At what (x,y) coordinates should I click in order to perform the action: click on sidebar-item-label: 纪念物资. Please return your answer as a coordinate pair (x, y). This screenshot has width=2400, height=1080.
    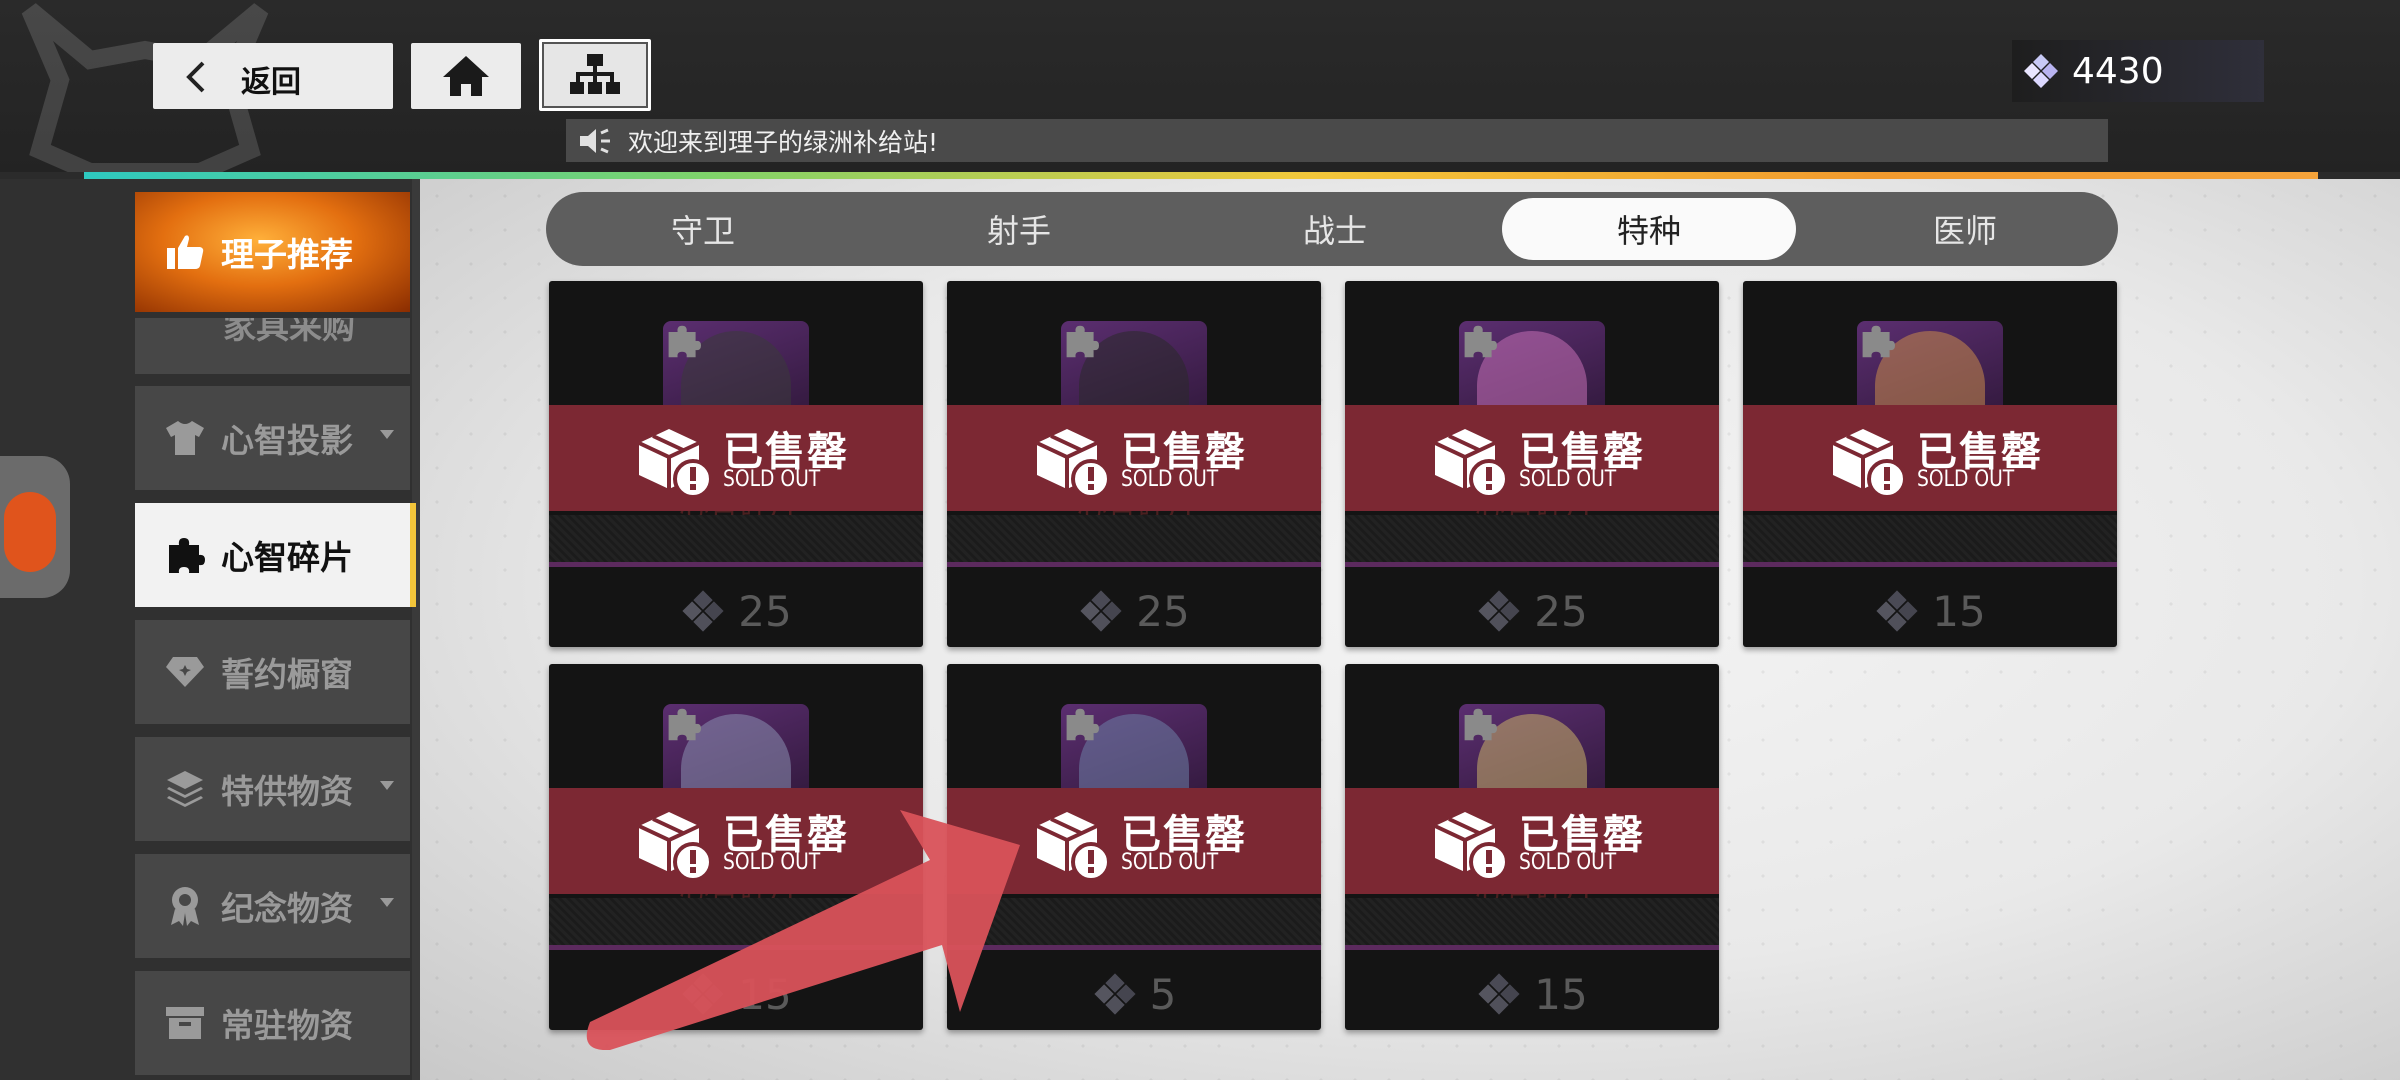
    Looking at the image, I should click on (287, 908).